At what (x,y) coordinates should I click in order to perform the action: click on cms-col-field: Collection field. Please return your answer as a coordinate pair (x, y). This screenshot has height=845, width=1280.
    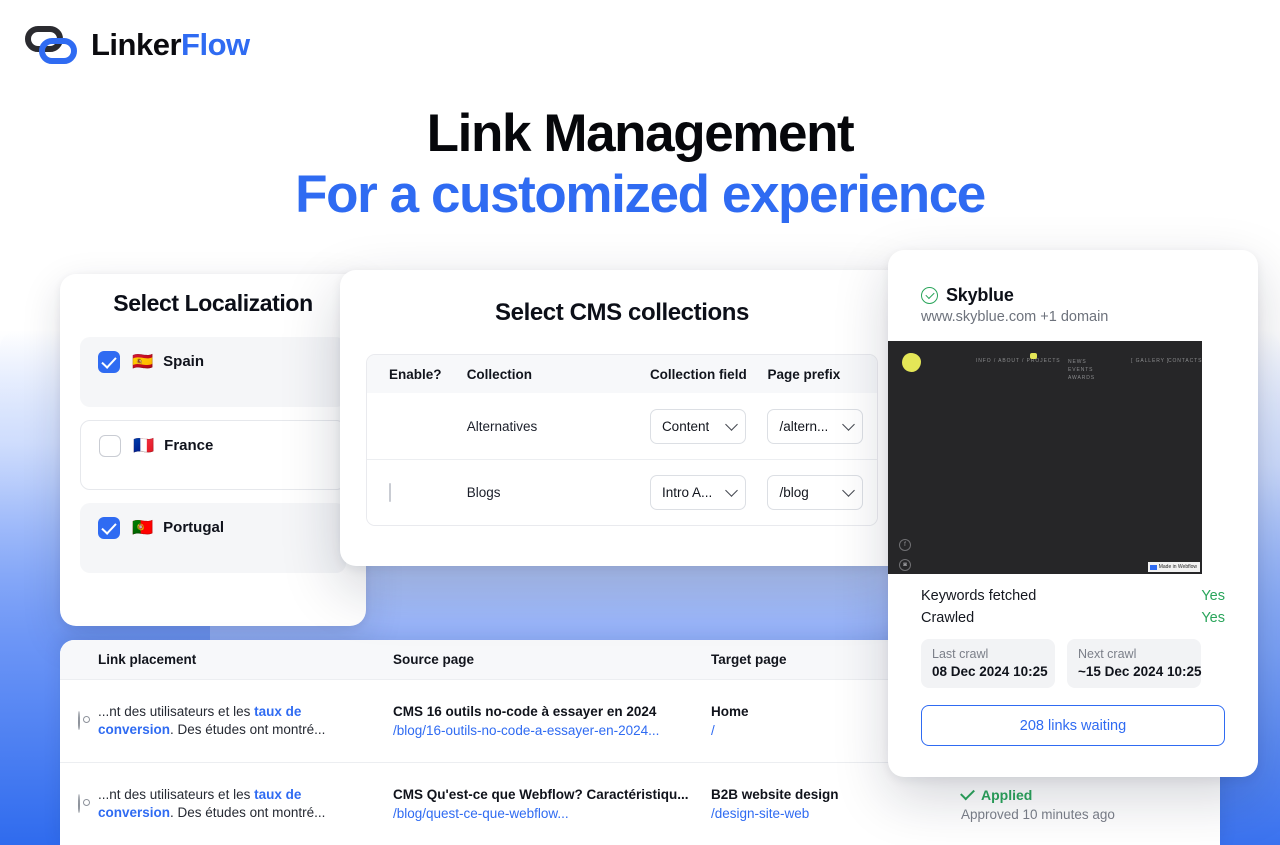
    Looking at the image, I should click on (698, 374).